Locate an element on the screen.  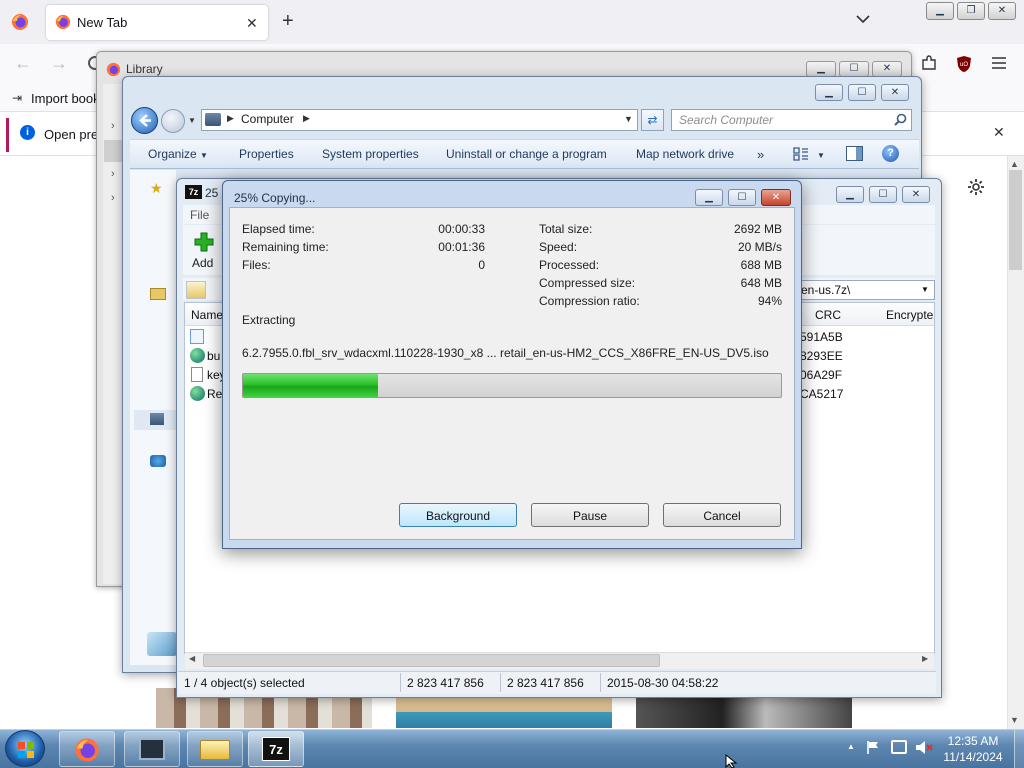
properties-button: Properties is located at coordinates (266, 154).